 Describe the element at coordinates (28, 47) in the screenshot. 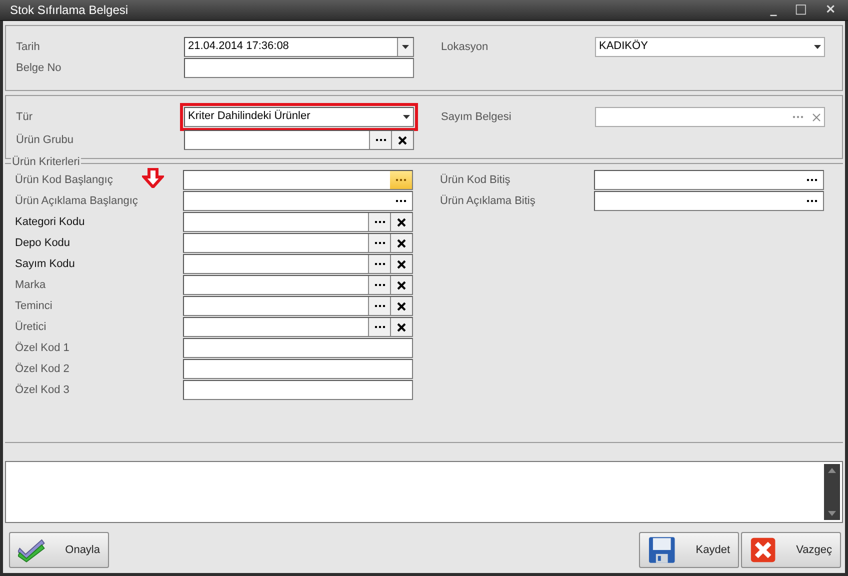

I see `field-label: Tarih` at that location.